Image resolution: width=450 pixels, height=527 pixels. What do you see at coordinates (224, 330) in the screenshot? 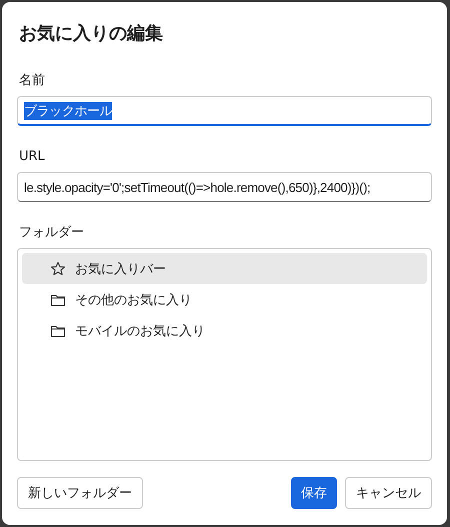
I see `folder-item: モバイルのお気に入り` at bounding box center [224, 330].